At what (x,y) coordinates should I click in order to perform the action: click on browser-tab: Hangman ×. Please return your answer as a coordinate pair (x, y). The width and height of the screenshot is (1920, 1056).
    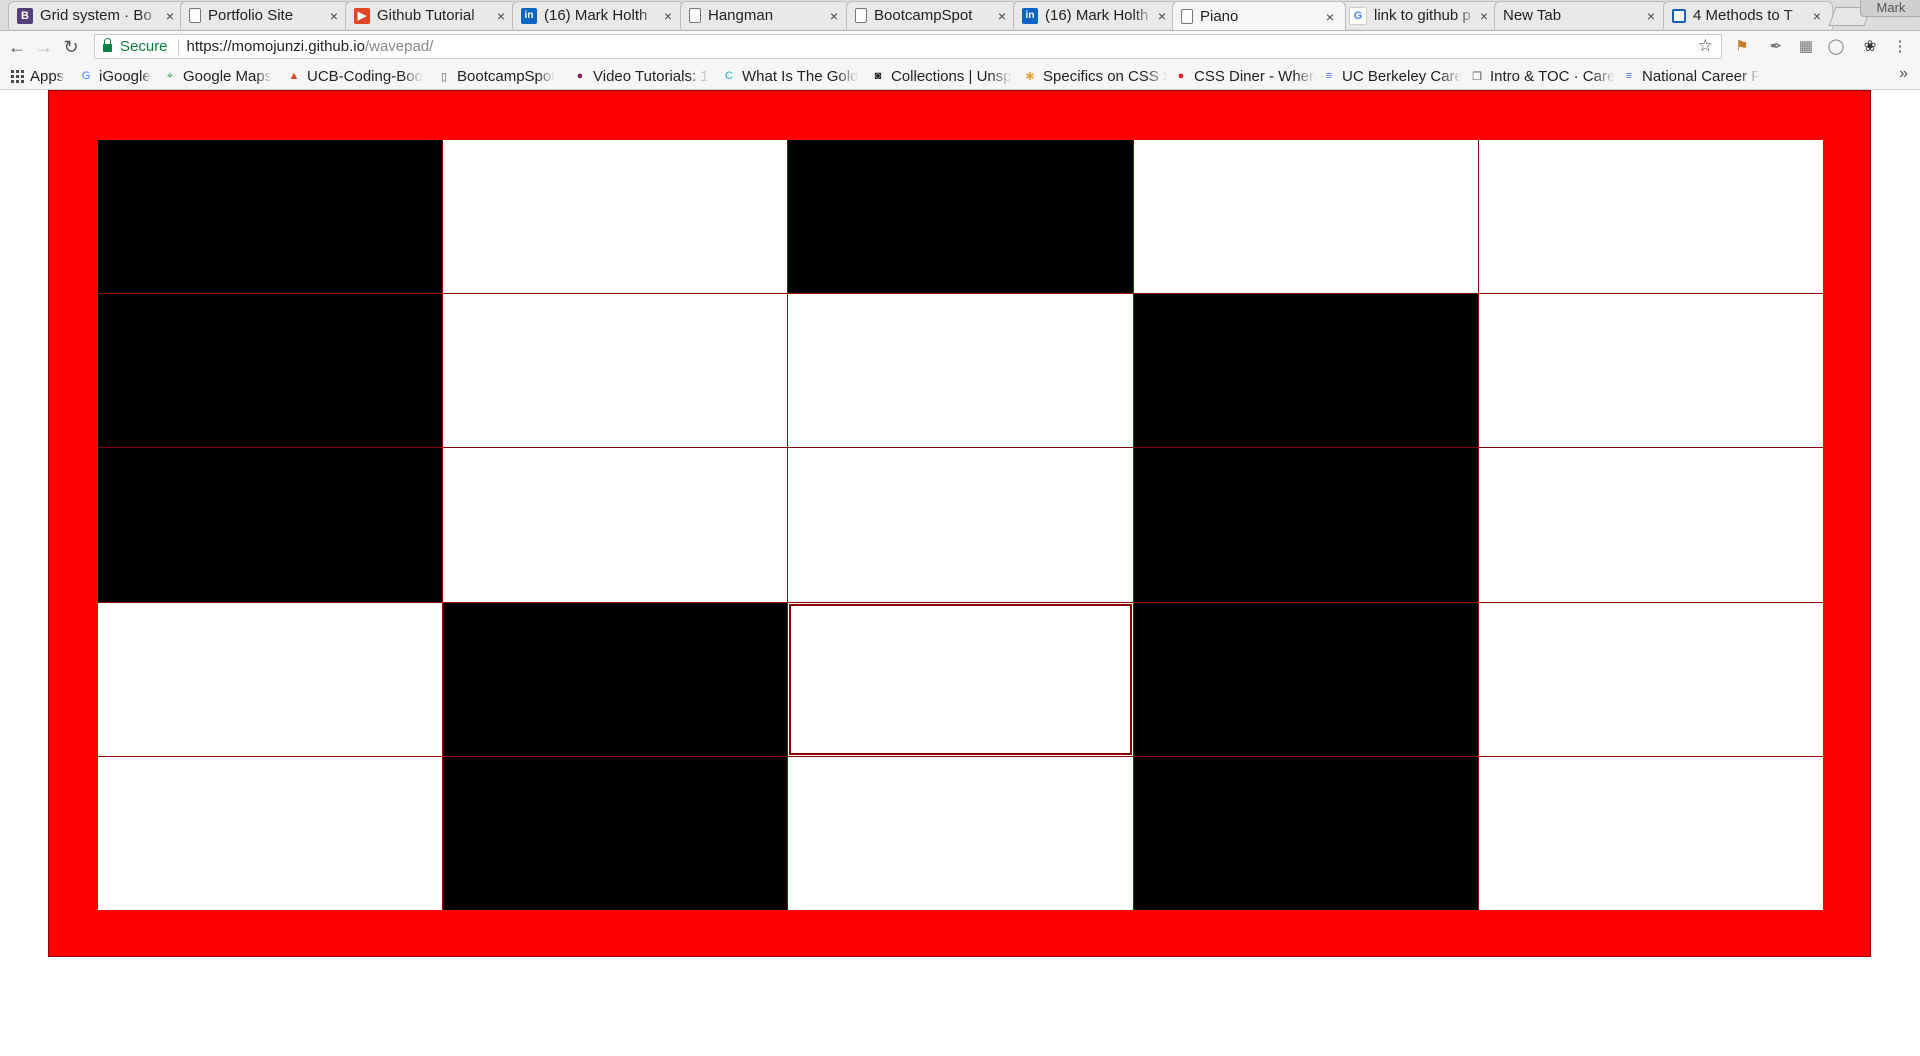
    Looking at the image, I should click on (765, 15).